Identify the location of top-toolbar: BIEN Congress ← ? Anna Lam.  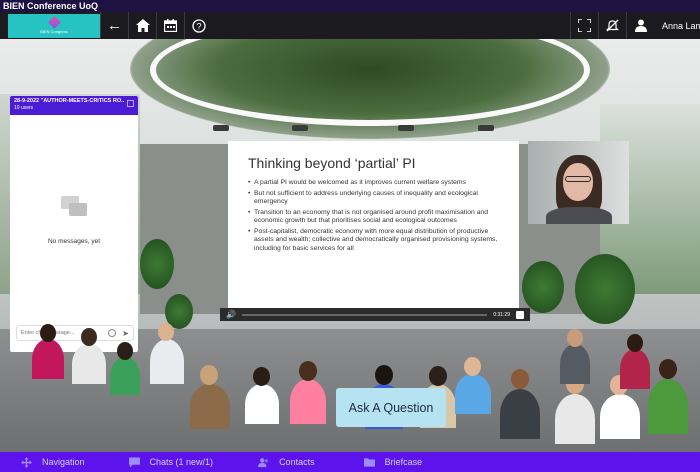
(350, 25).